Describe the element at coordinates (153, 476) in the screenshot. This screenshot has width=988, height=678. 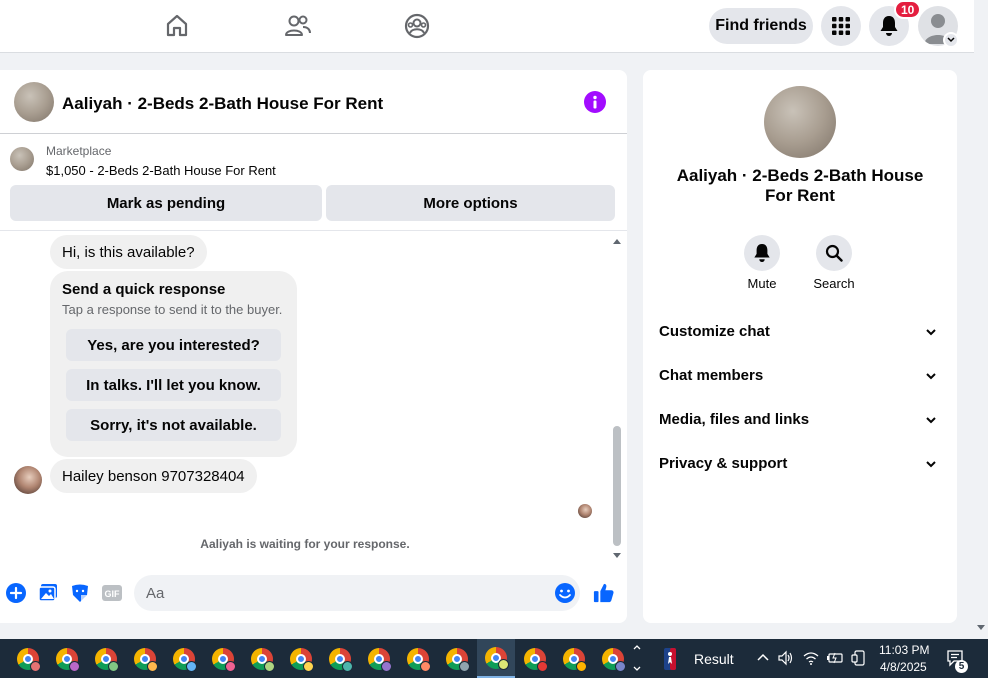
I see `seller-message-bubble: Hailey benson 9707328404` at that location.